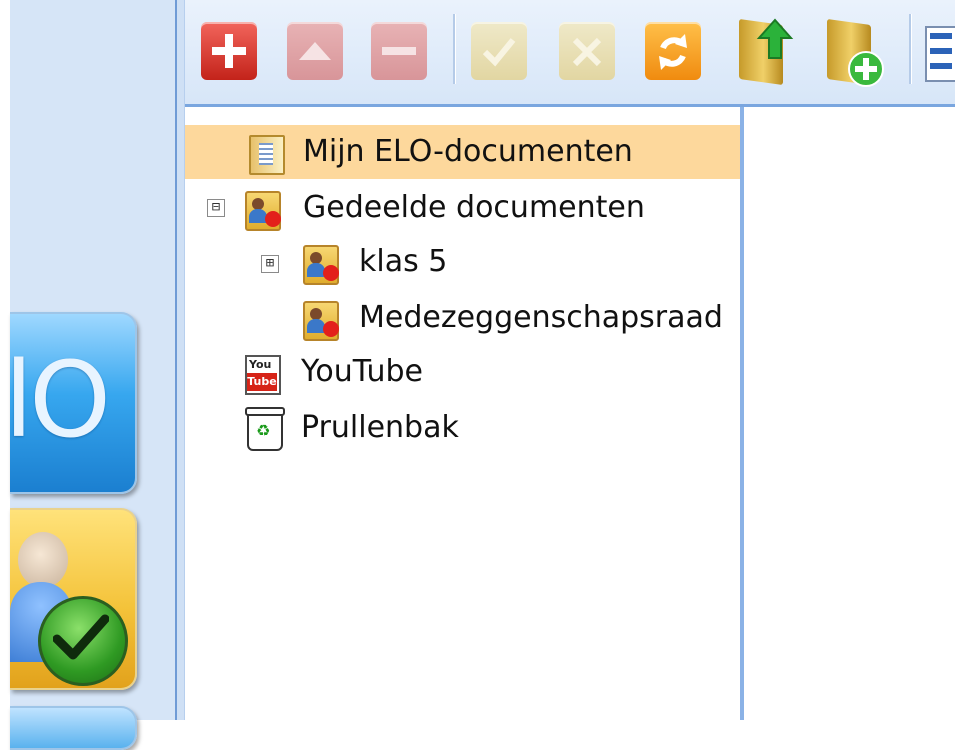 The height and width of the screenshot is (750, 955). Describe the element at coordinates (315, 51) in the screenshot. I see `arrow-up-icon` at that location.